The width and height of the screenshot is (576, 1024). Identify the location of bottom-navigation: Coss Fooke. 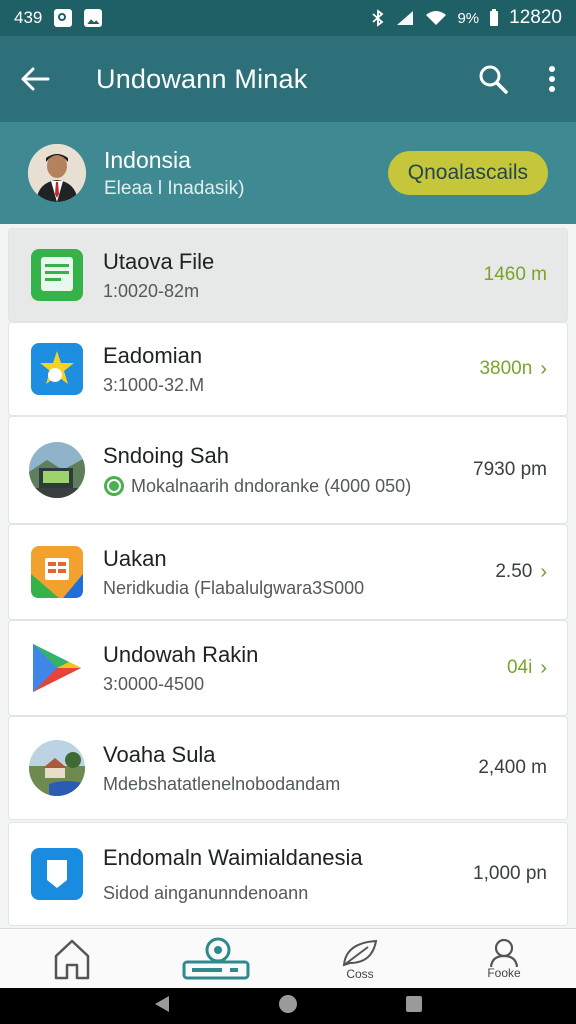
(288, 958).